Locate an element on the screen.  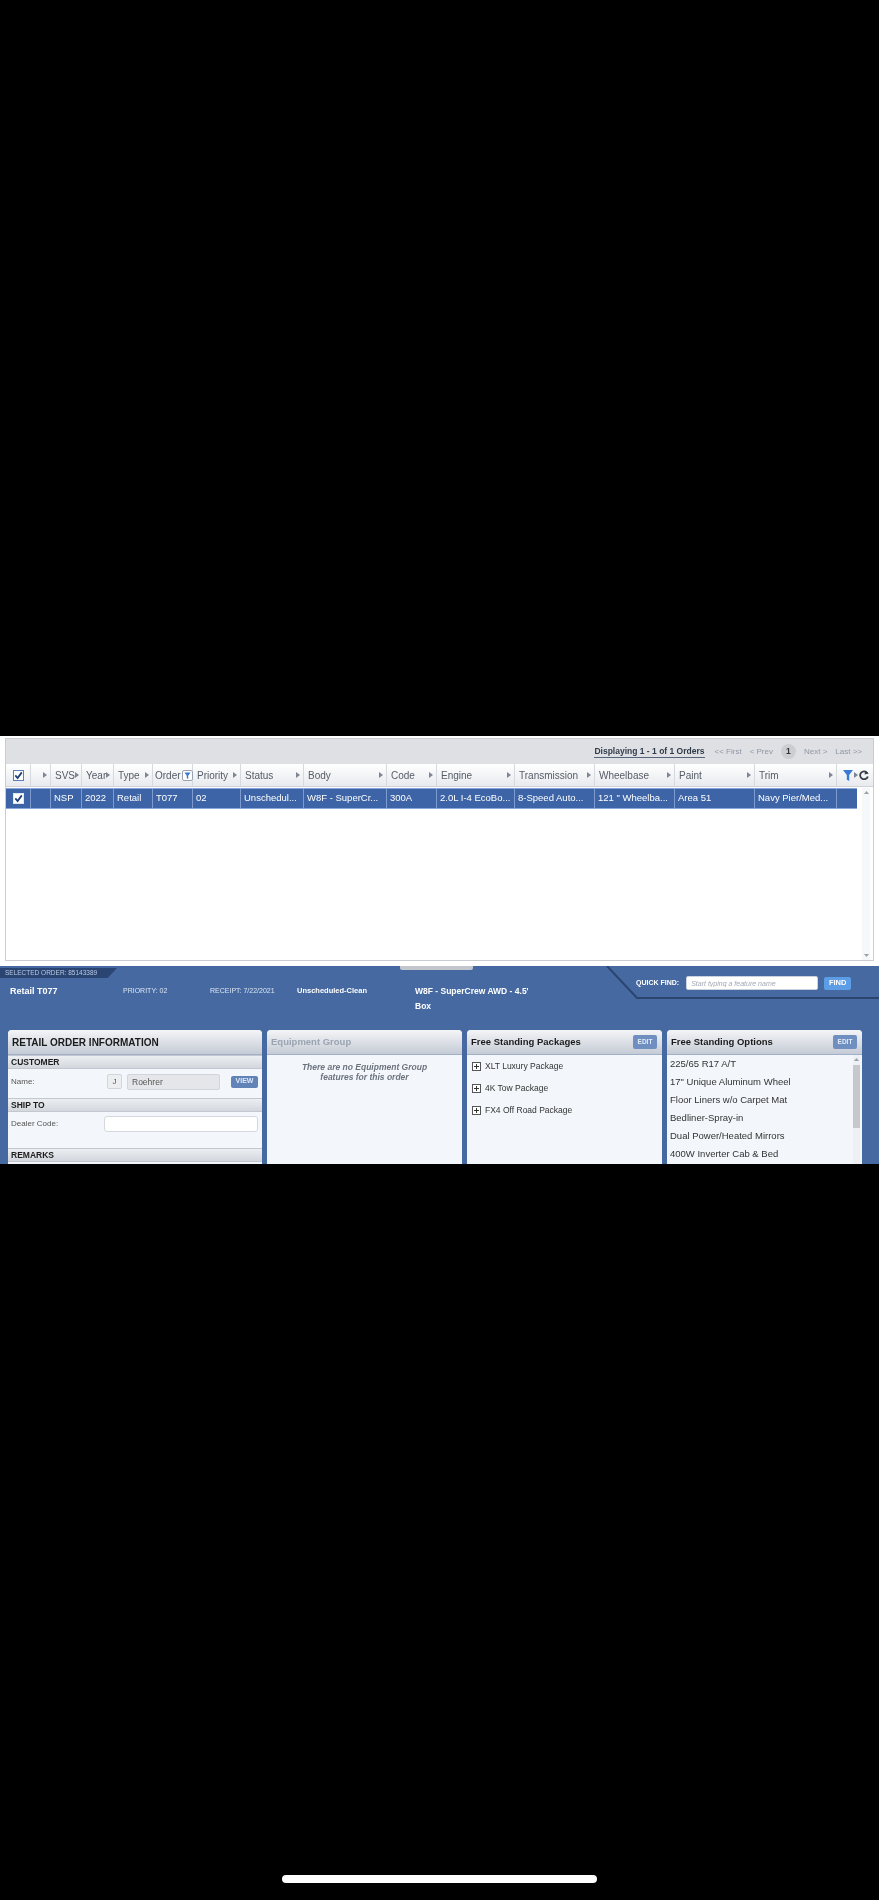
option-item: Bedliner-Spray-in is located at coordinates (707, 1118).